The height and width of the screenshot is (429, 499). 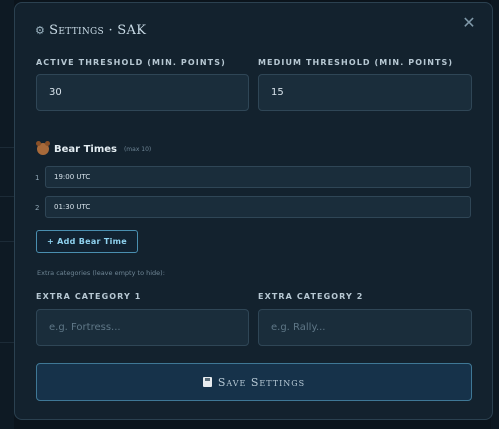 I want to click on extra-category-1-label: Extra Category 1, so click(x=89, y=296).